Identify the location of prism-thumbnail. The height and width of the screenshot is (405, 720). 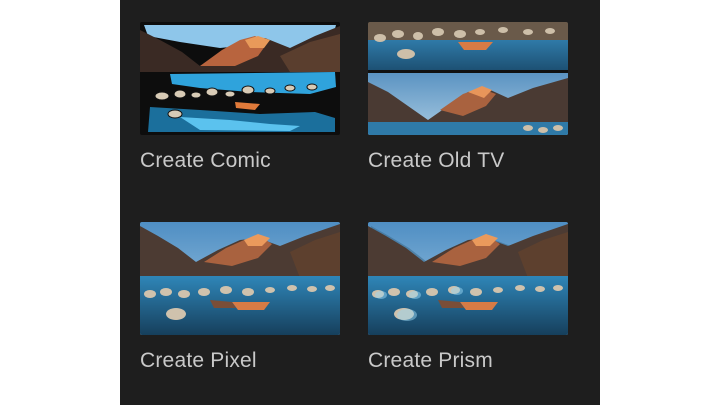
(468, 278).